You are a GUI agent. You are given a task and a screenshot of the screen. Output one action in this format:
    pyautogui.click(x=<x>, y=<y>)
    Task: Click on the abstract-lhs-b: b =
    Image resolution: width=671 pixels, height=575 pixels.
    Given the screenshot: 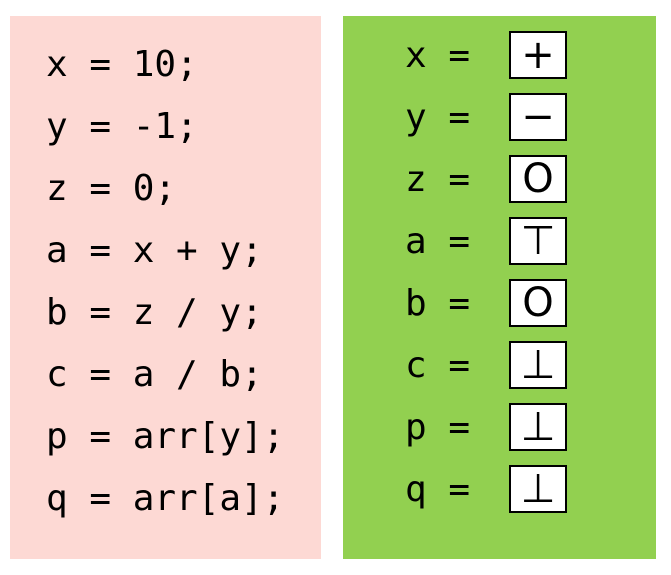 What is the action you would take?
    pyautogui.click(x=438, y=303)
    